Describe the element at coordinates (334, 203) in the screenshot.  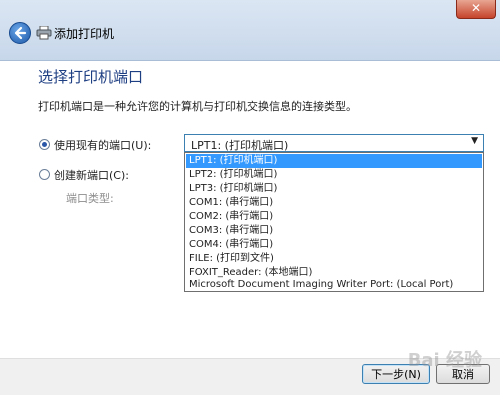
I see `dropdown-option-com1: COM1: (串行端口)` at that location.